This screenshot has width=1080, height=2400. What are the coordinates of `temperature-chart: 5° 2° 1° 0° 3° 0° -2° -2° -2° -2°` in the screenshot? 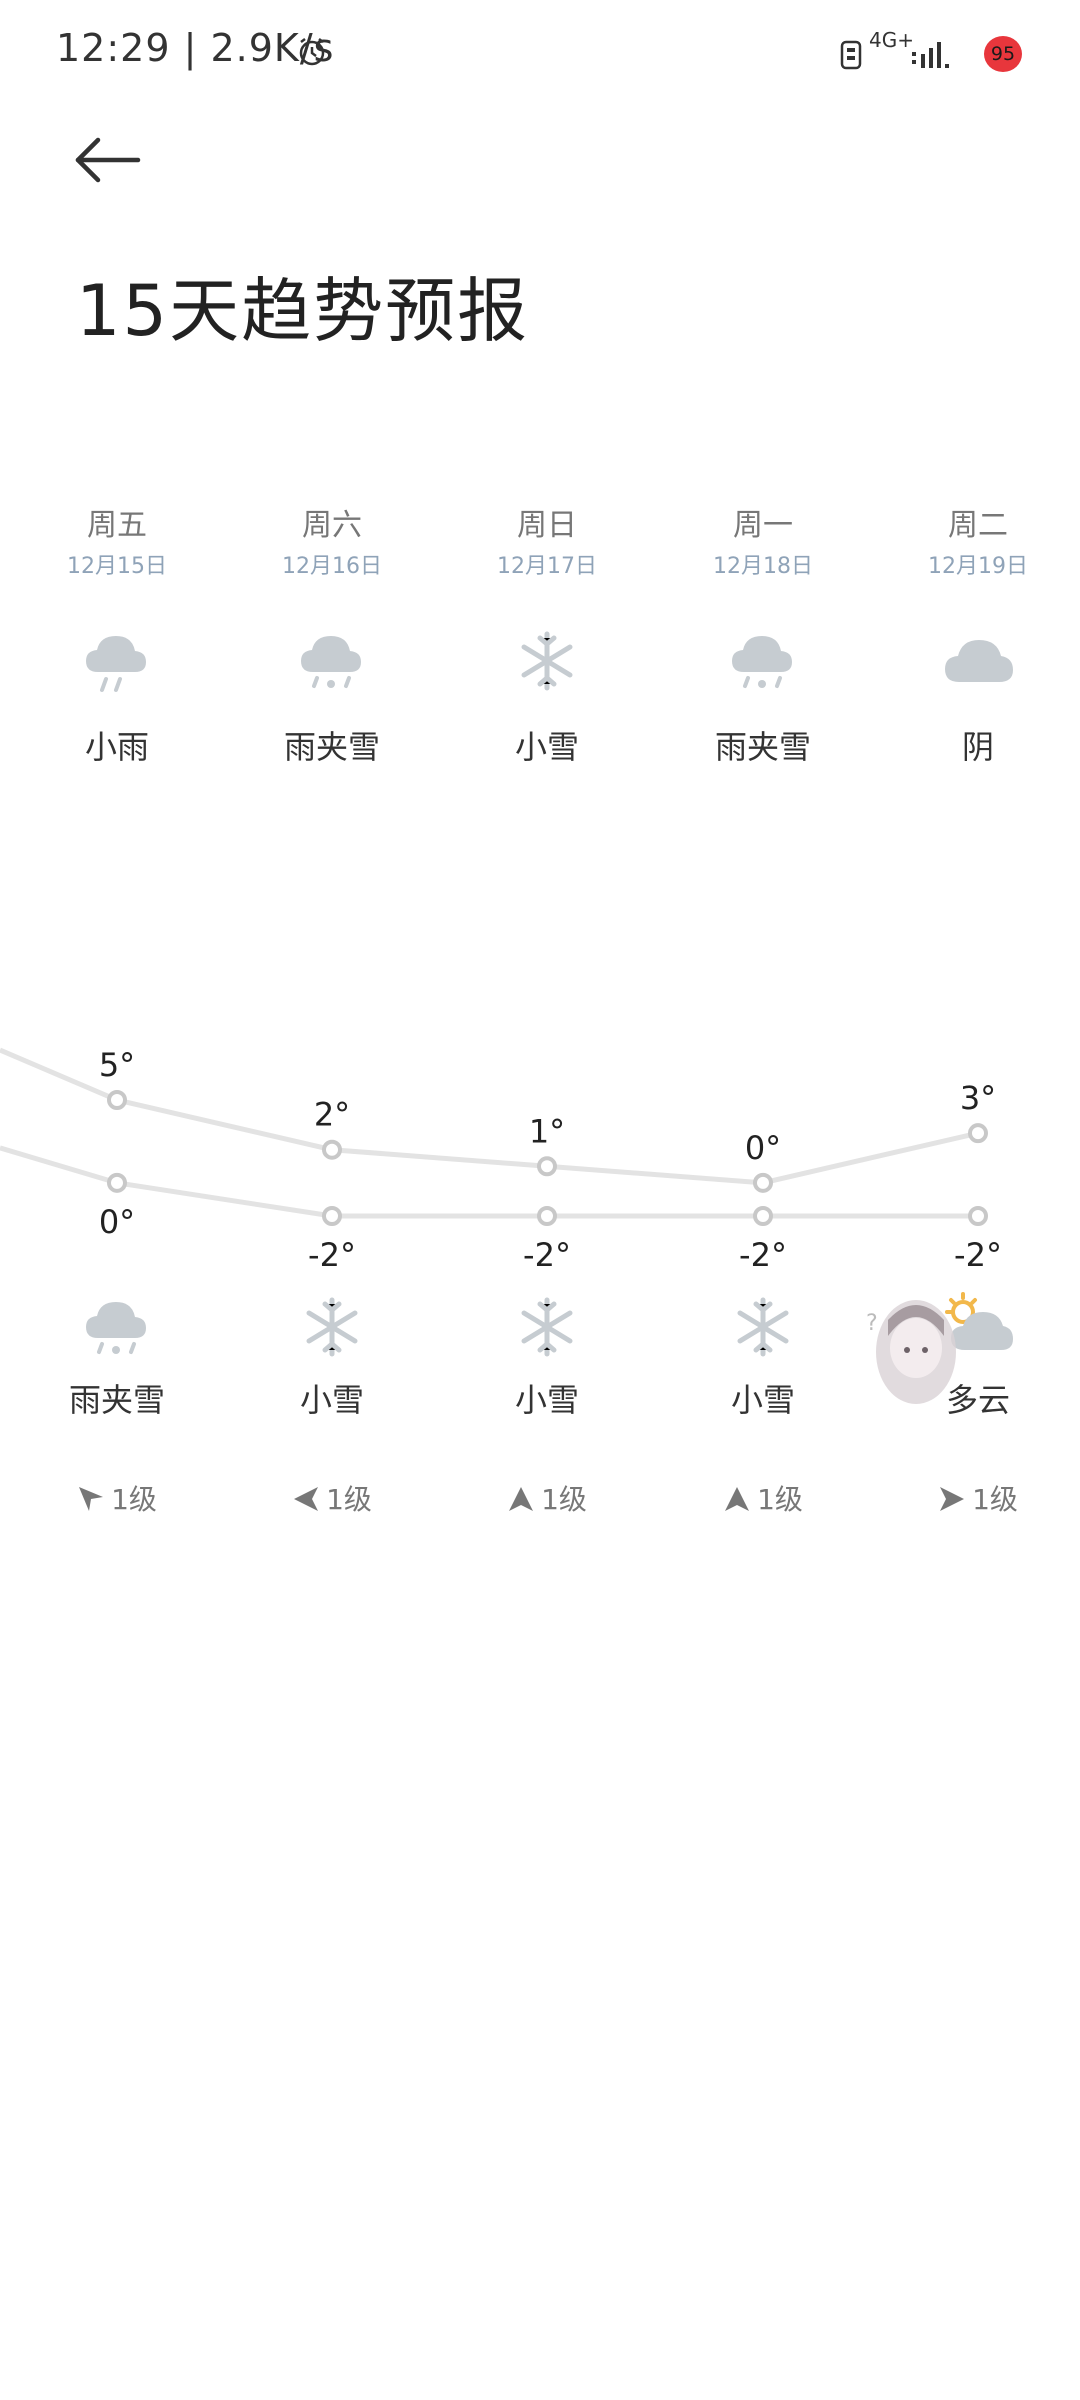 It's located at (501, 1160).